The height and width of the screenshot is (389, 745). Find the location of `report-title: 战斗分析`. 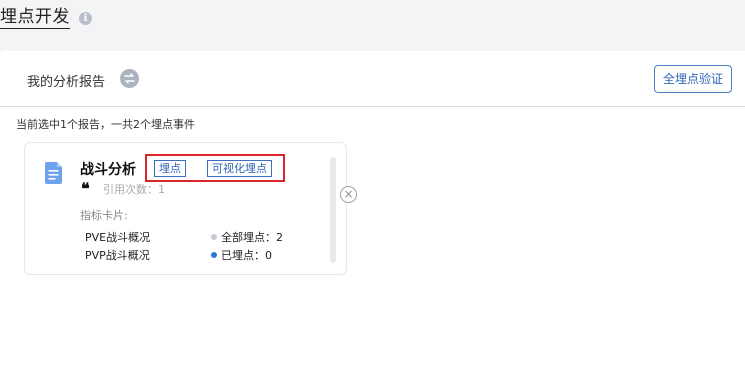

report-title: 战斗分析 is located at coordinates (108, 170).